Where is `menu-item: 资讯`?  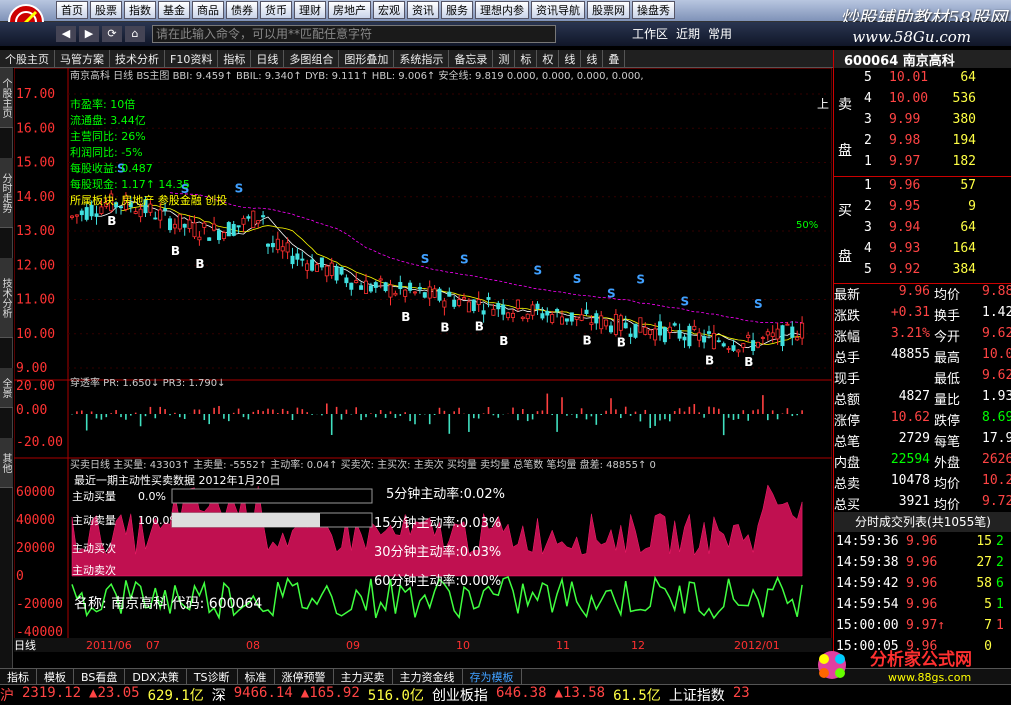 menu-item: 资讯 is located at coordinates (423, 10).